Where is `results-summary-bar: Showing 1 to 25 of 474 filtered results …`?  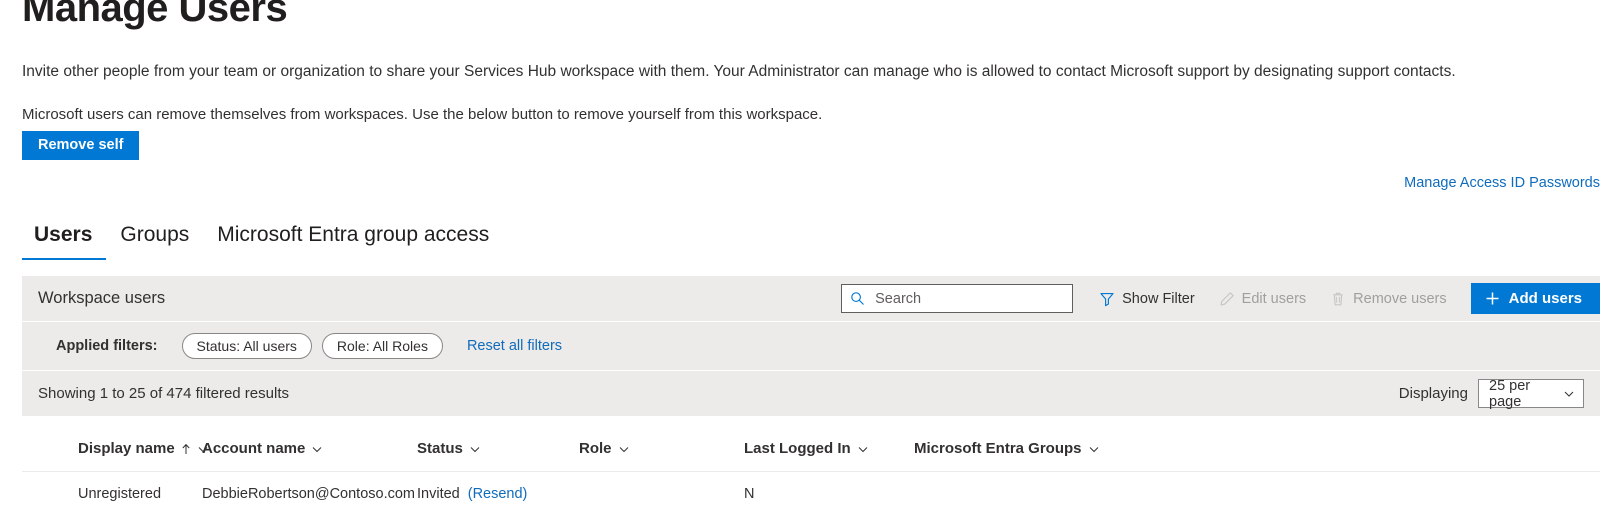
results-summary-bar: Showing 1 to 25 of 474 filtered results … is located at coordinates (811, 393).